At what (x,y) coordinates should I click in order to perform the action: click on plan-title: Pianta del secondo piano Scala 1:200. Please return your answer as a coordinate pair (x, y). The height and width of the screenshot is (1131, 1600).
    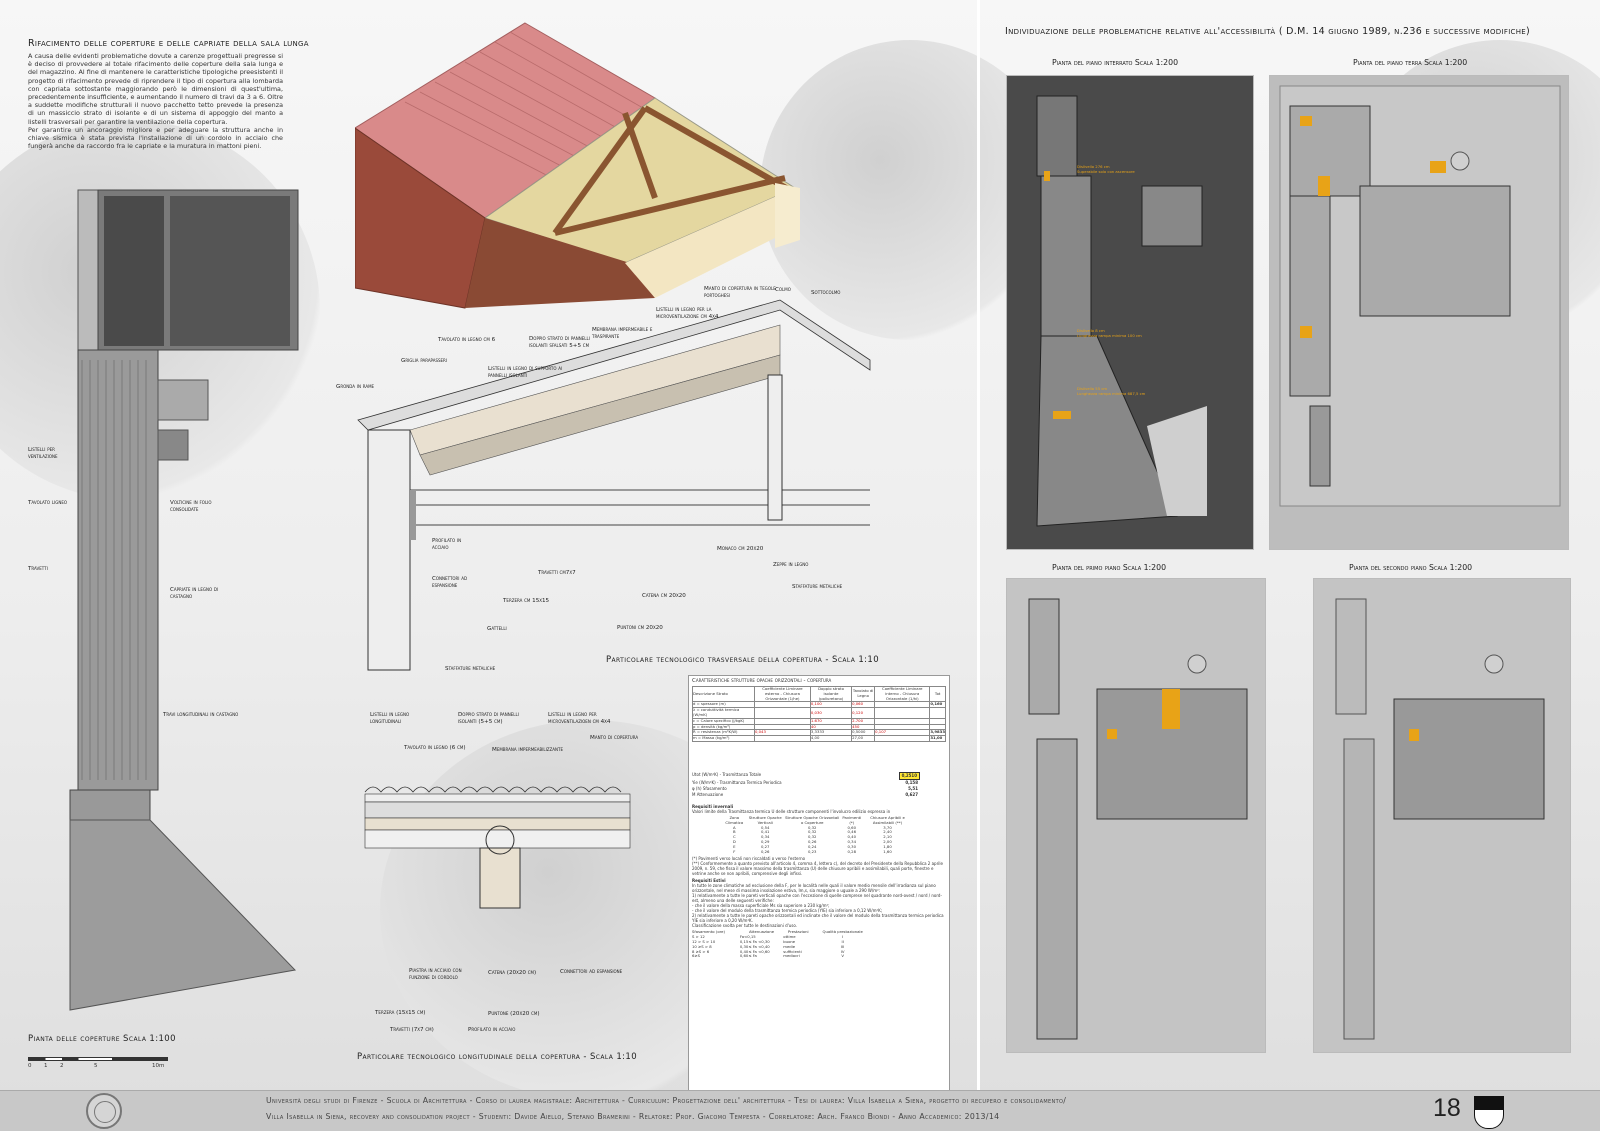
    Looking at the image, I should click on (1411, 567).